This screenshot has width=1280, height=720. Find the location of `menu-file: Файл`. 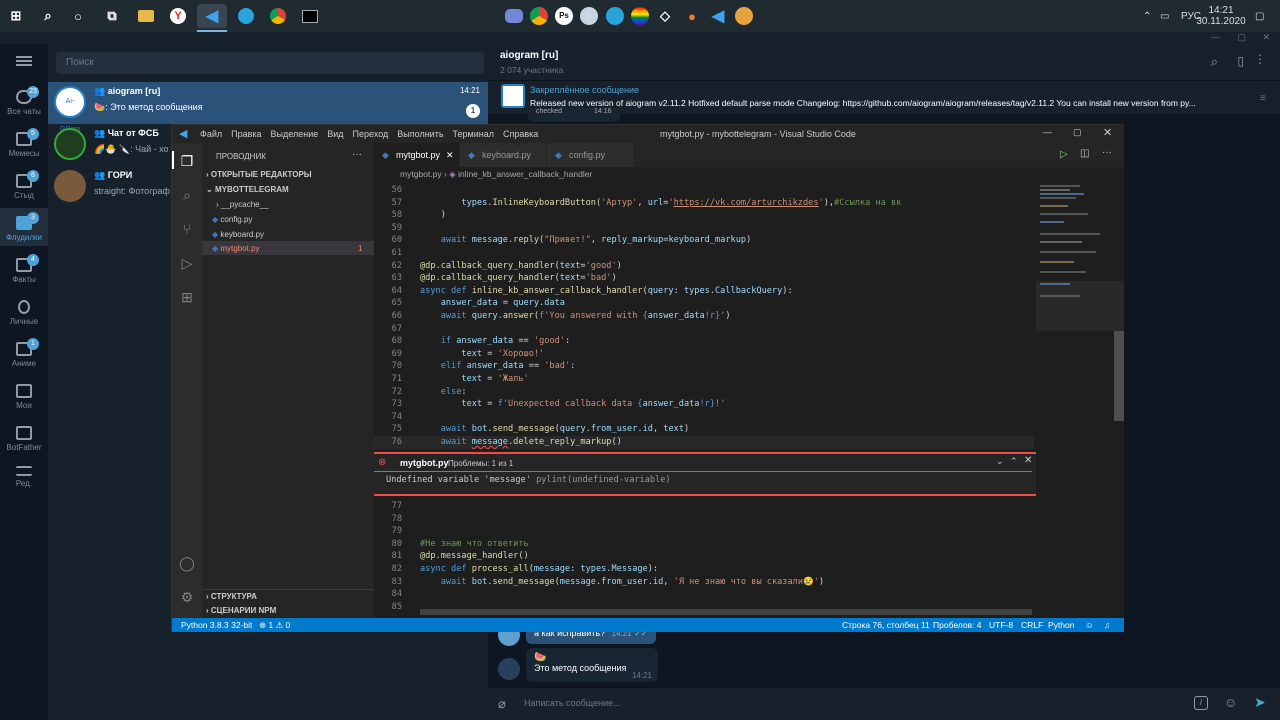

menu-file: Файл is located at coordinates (211, 134).